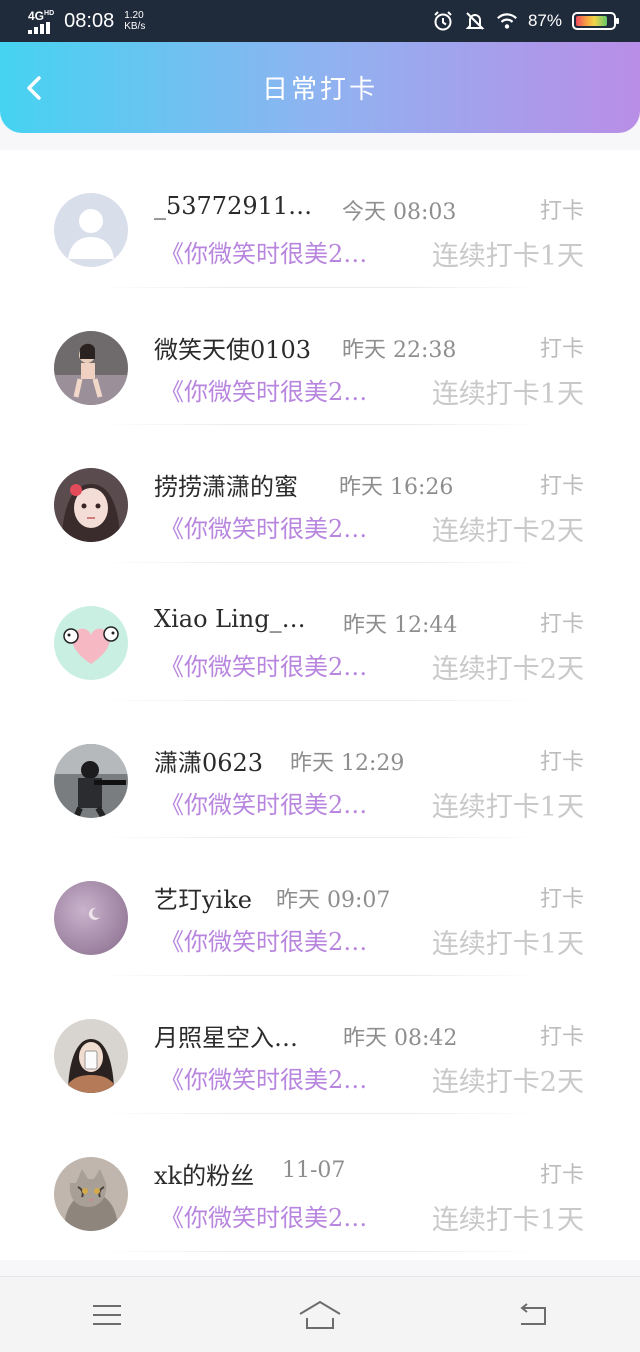  I want to click on user-name: 微笑天使0103, so click(233, 349).